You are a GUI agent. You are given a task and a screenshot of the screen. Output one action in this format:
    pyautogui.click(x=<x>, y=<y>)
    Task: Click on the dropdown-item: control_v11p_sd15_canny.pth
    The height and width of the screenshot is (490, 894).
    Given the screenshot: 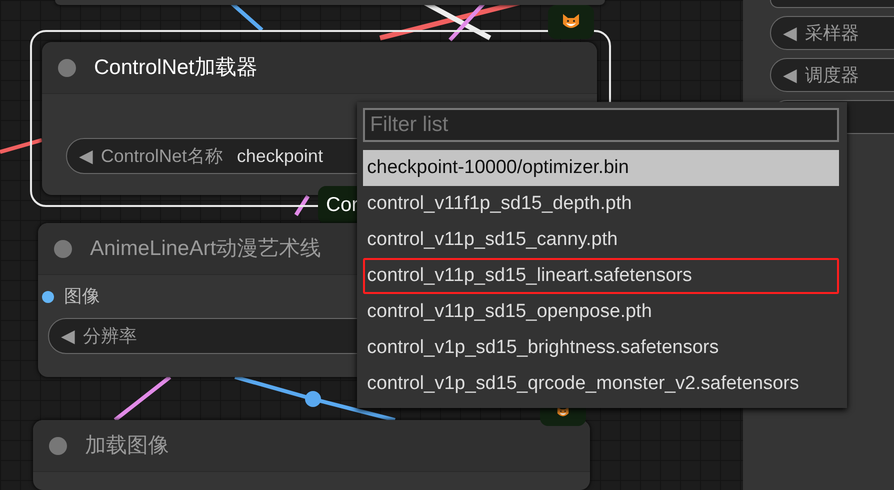 What is the action you would take?
    pyautogui.click(x=601, y=240)
    